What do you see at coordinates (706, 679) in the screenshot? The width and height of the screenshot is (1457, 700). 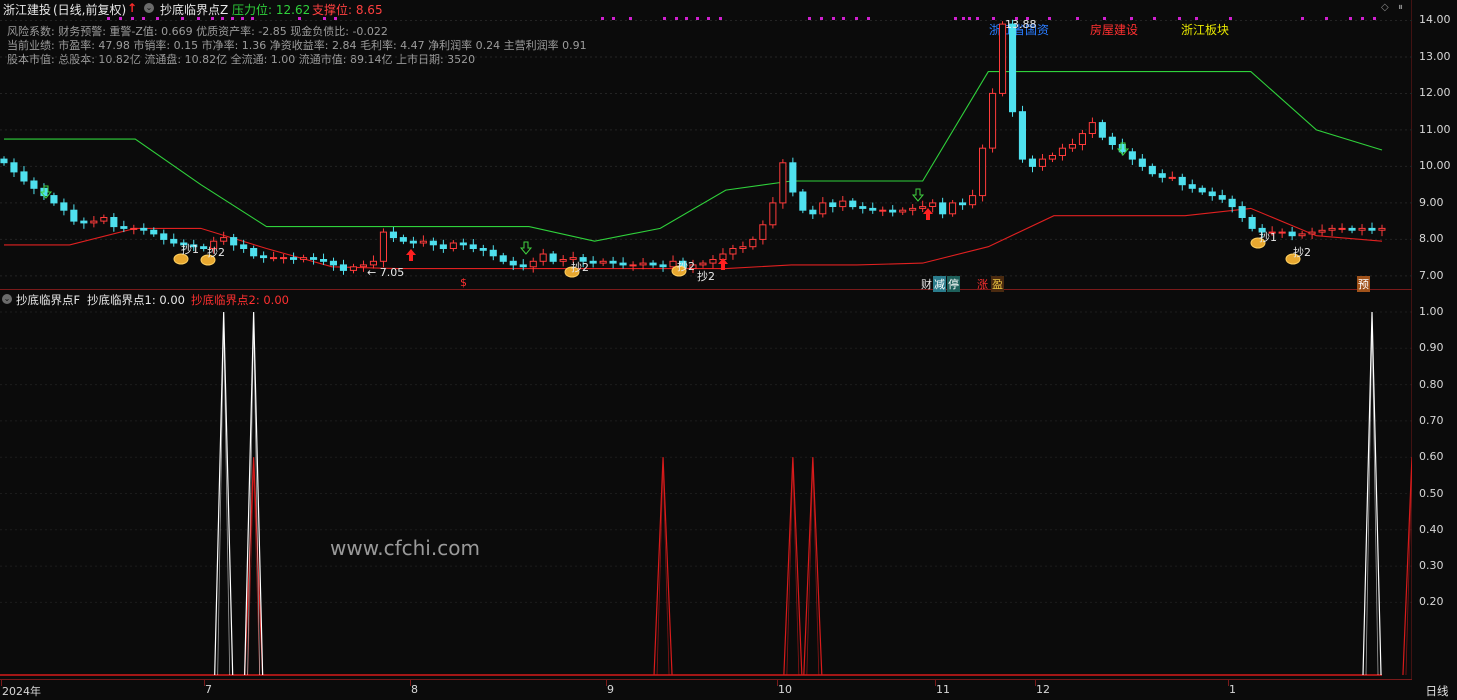 I see `time-axis-line` at bounding box center [706, 679].